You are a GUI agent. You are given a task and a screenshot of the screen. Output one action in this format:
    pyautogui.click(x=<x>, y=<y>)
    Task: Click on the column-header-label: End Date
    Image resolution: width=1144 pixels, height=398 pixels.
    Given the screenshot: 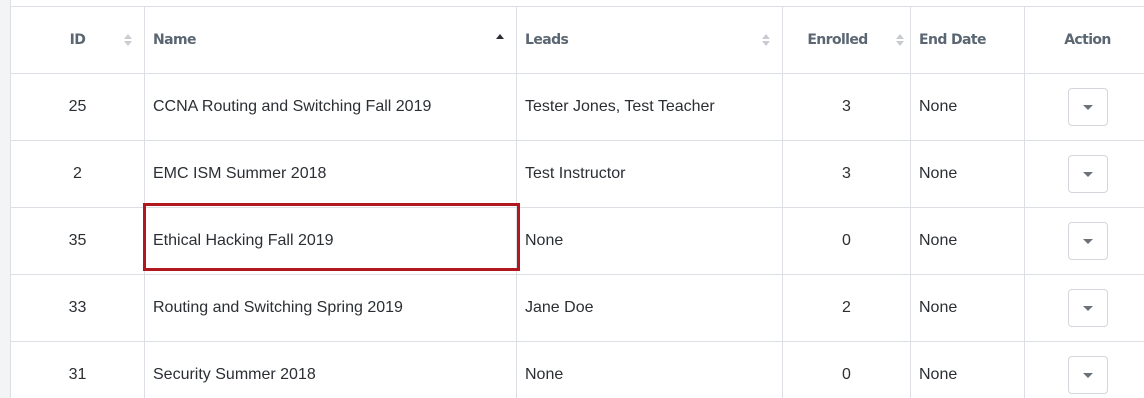 What is the action you would take?
    pyautogui.click(x=952, y=40)
    